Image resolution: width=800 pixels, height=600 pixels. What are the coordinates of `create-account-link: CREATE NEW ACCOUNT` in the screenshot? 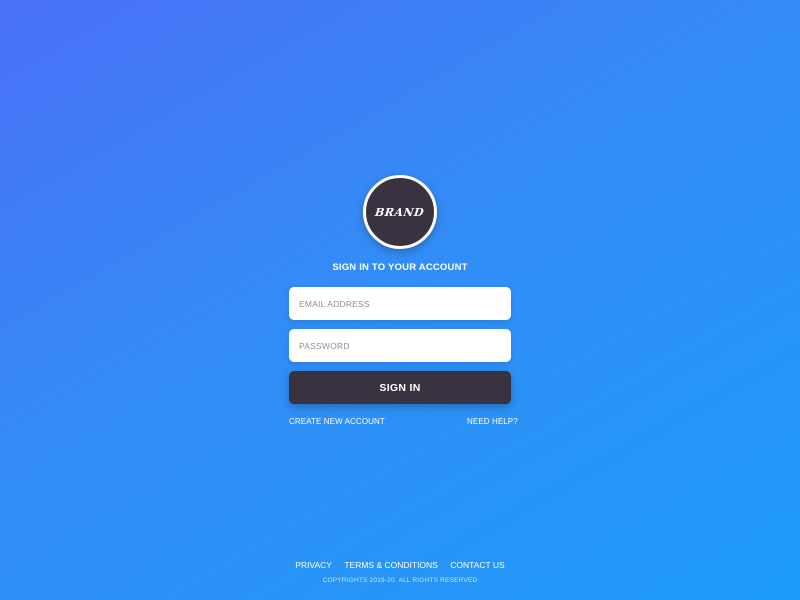 It's located at (337, 421).